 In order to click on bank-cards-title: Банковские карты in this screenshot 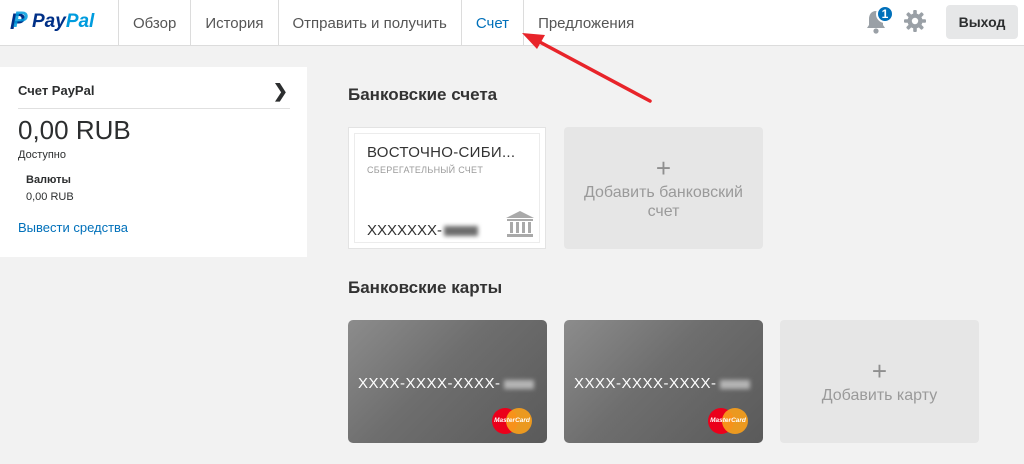, I will do `click(425, 287)`.